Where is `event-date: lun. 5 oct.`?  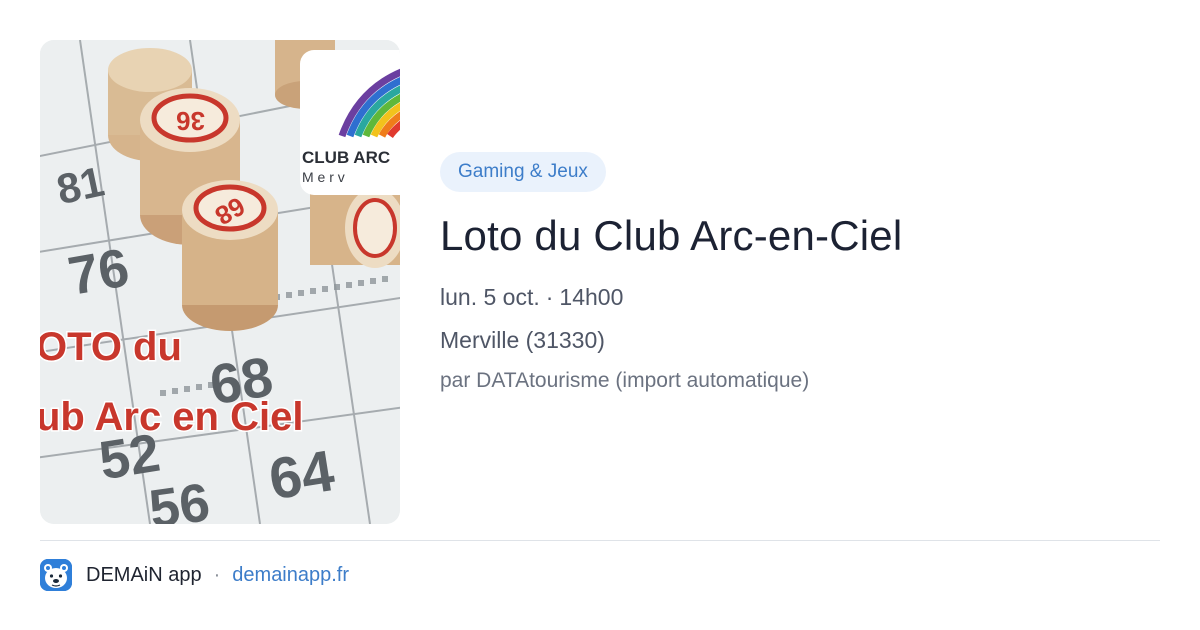
event-date: lun. 5 oct. is located at coordinates (490, 297).